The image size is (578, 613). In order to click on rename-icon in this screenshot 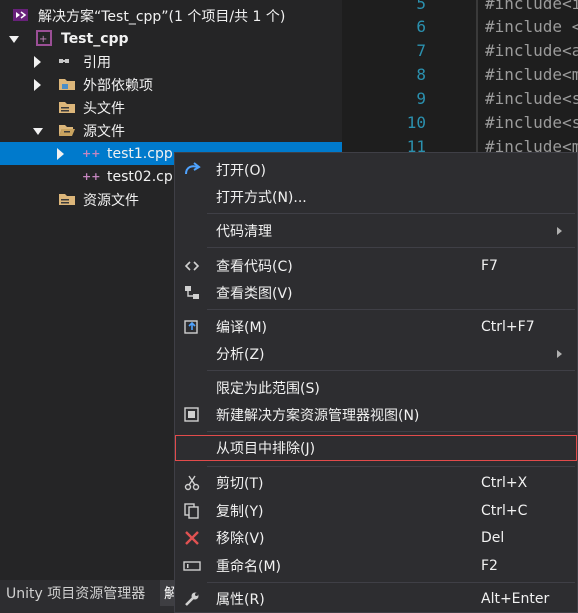, I will do `click(192, 566)`.